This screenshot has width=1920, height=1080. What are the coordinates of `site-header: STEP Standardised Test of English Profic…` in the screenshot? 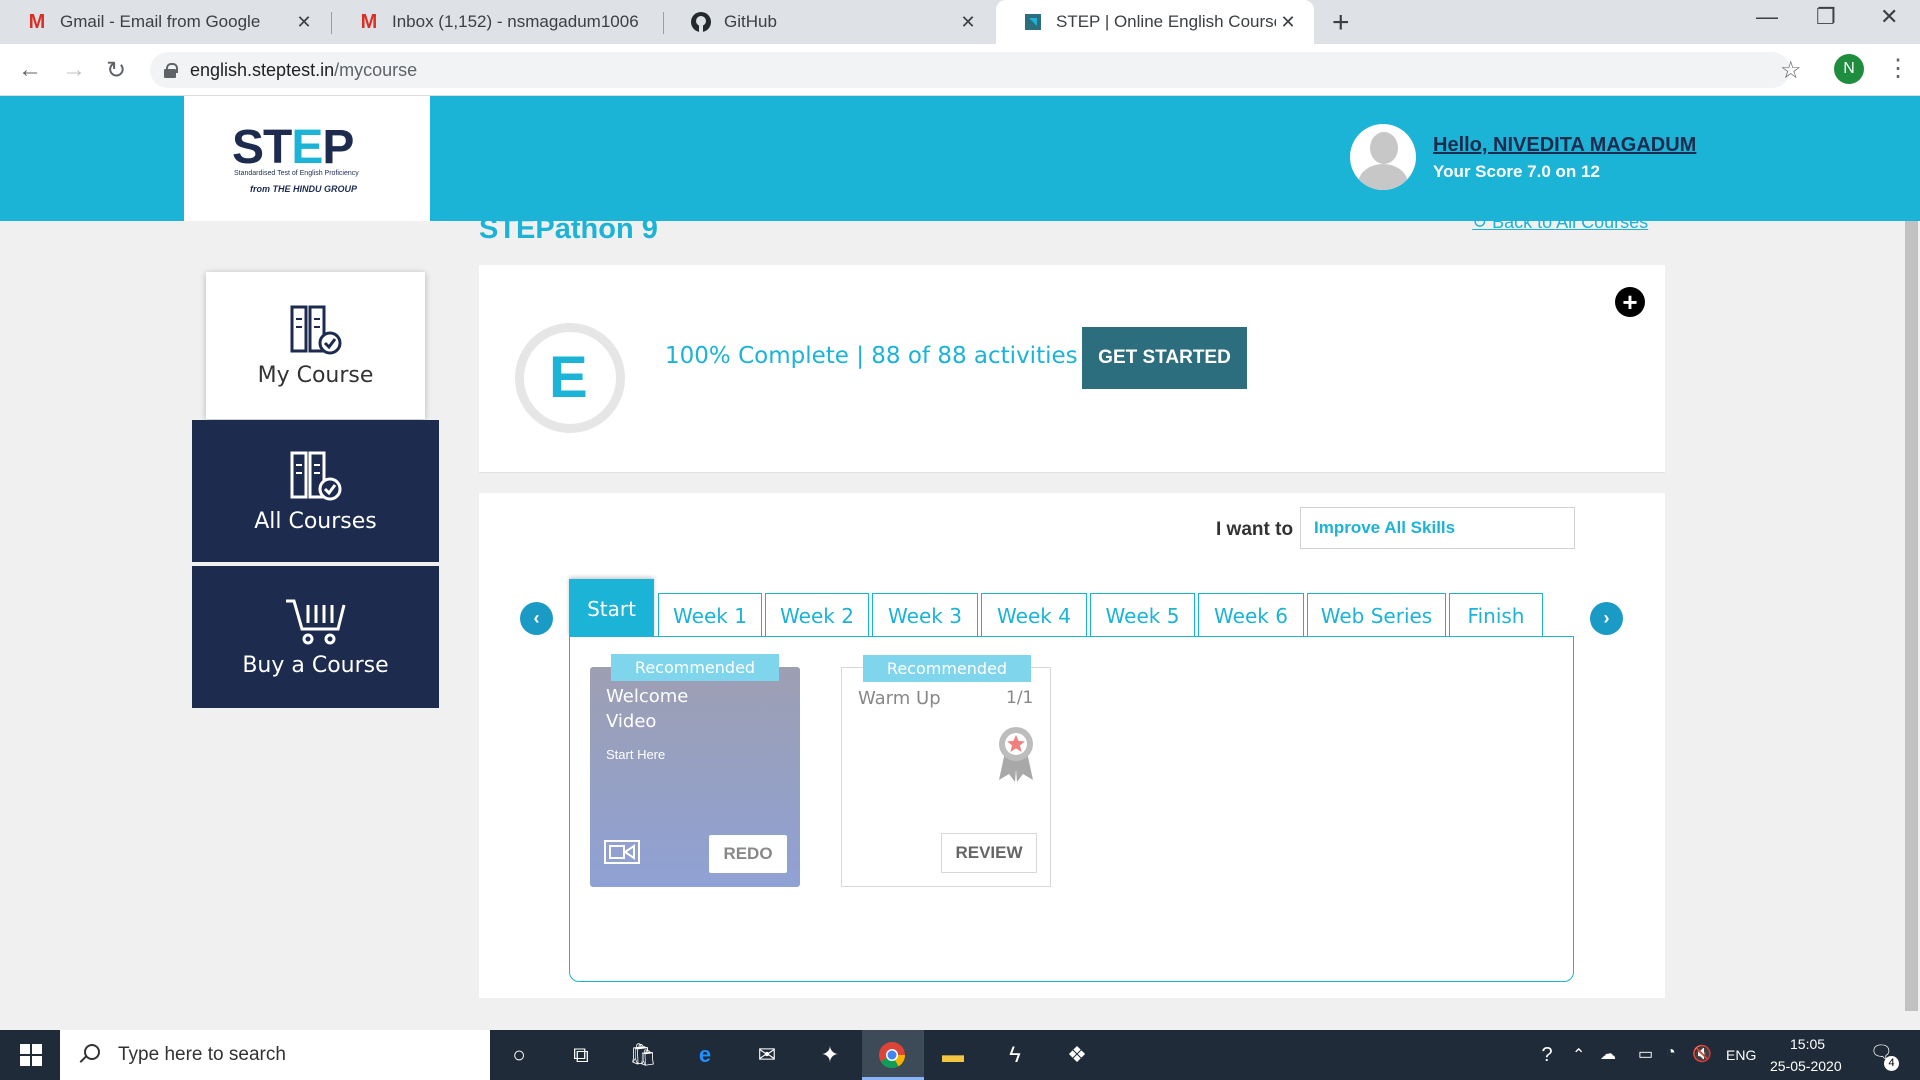 It's located at (960, 158).